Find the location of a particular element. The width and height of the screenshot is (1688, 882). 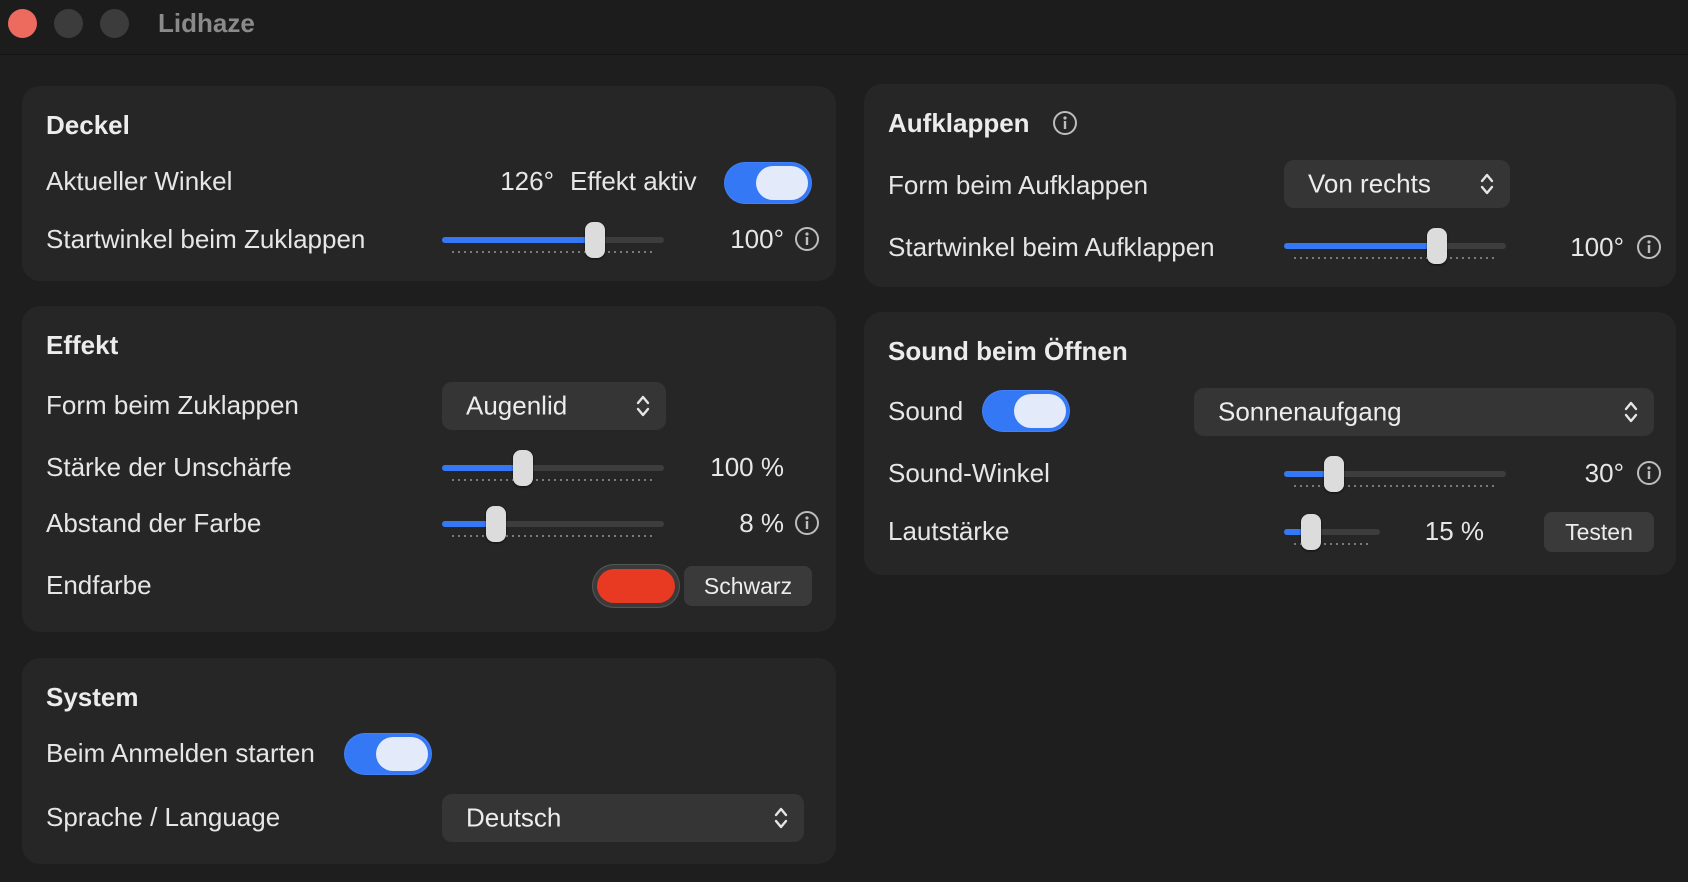

aufklappen-heading: Aufklappen is located at coordinates (959, 123).